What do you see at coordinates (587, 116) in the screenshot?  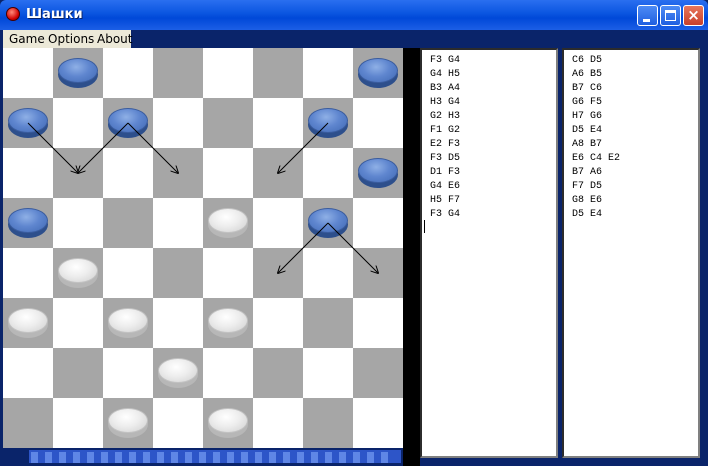 I see `move-entry: H7 G6` at bounding box center [587, 116].